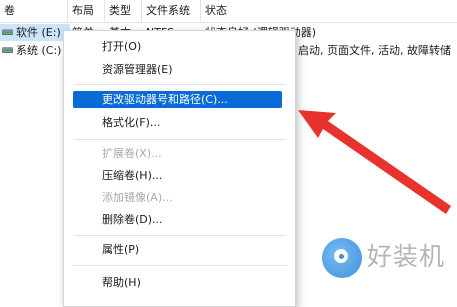  What do you see at coordinates (342, 258) in the screenshot?
I see `watermark-logo-icon` at bounding box center [342, 258].